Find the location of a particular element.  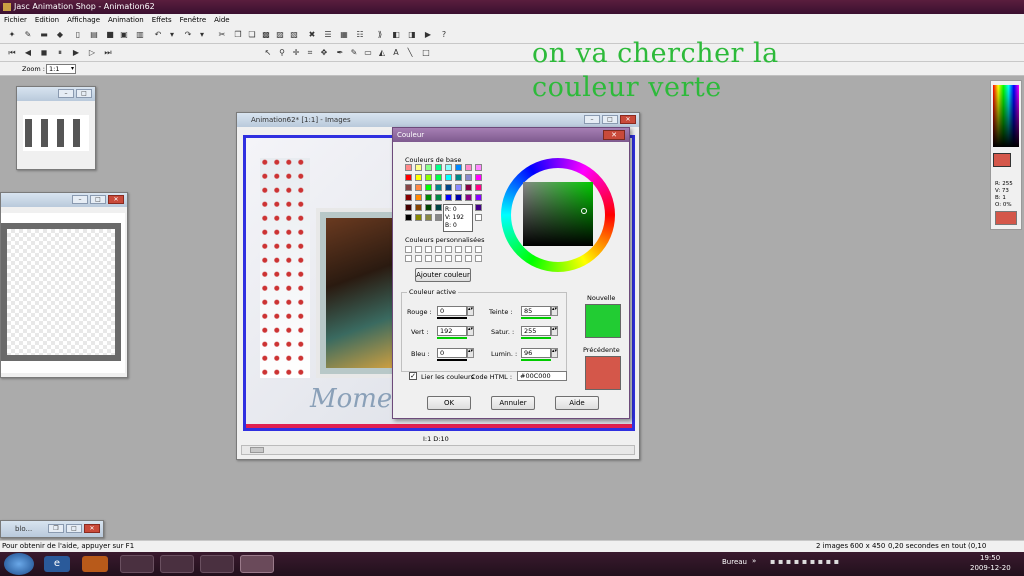

undo-dropdown-icon: ▾ is located at coordinates (172, 35).